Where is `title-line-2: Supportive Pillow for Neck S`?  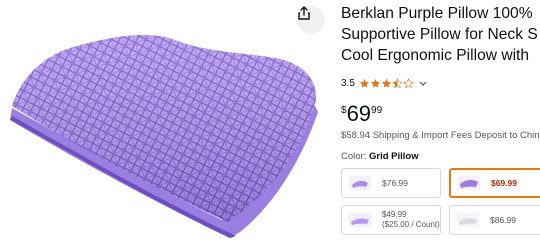 title-line-2: Supportive Pillow for Neck S is located at coordinates (439, 34).